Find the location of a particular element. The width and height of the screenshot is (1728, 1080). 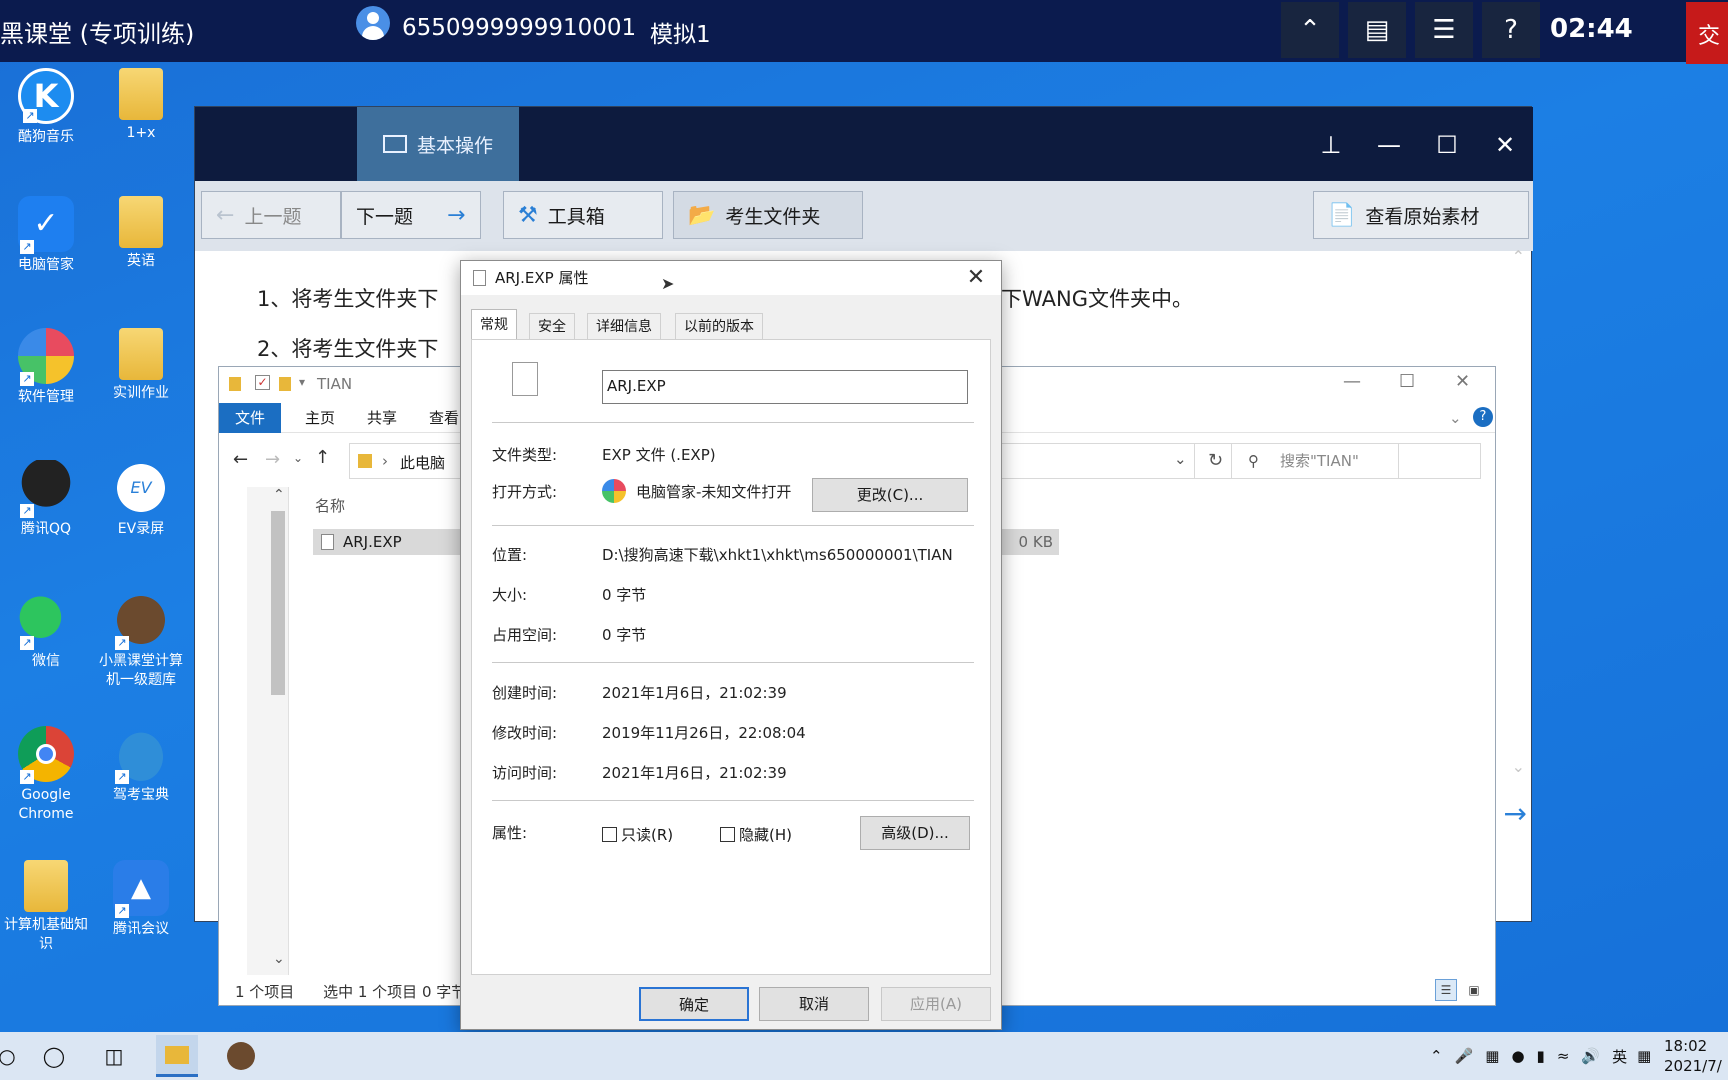

desktop-icon-homework: 实训作业 is located at coordinates (141, 365).